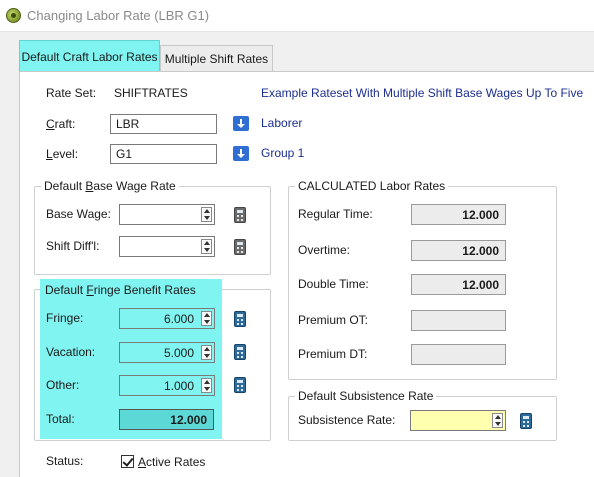 The image size is (594, 477). What do you see at coordinates (333, 320) in the screenshot?
I see `premium-ot-label: Premium OT:` at bounding box center [333, 320].